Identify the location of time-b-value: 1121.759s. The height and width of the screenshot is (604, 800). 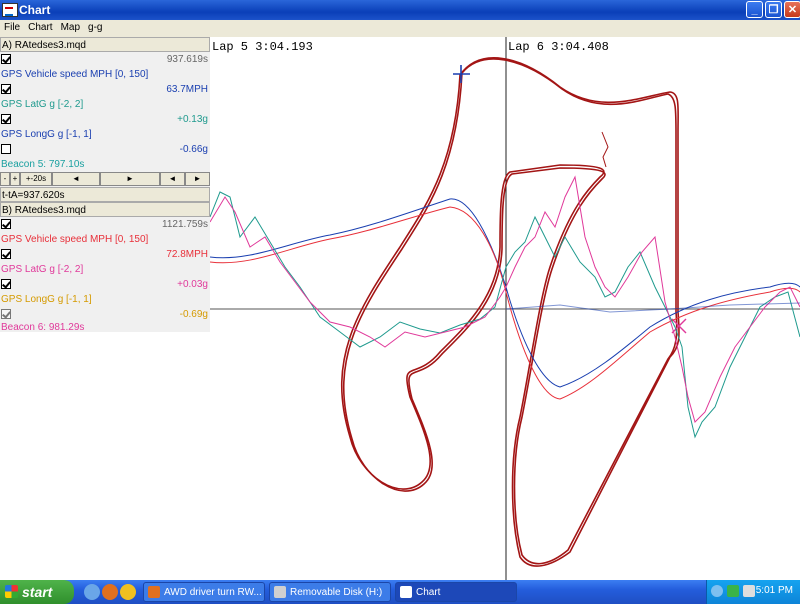
(185, 224).